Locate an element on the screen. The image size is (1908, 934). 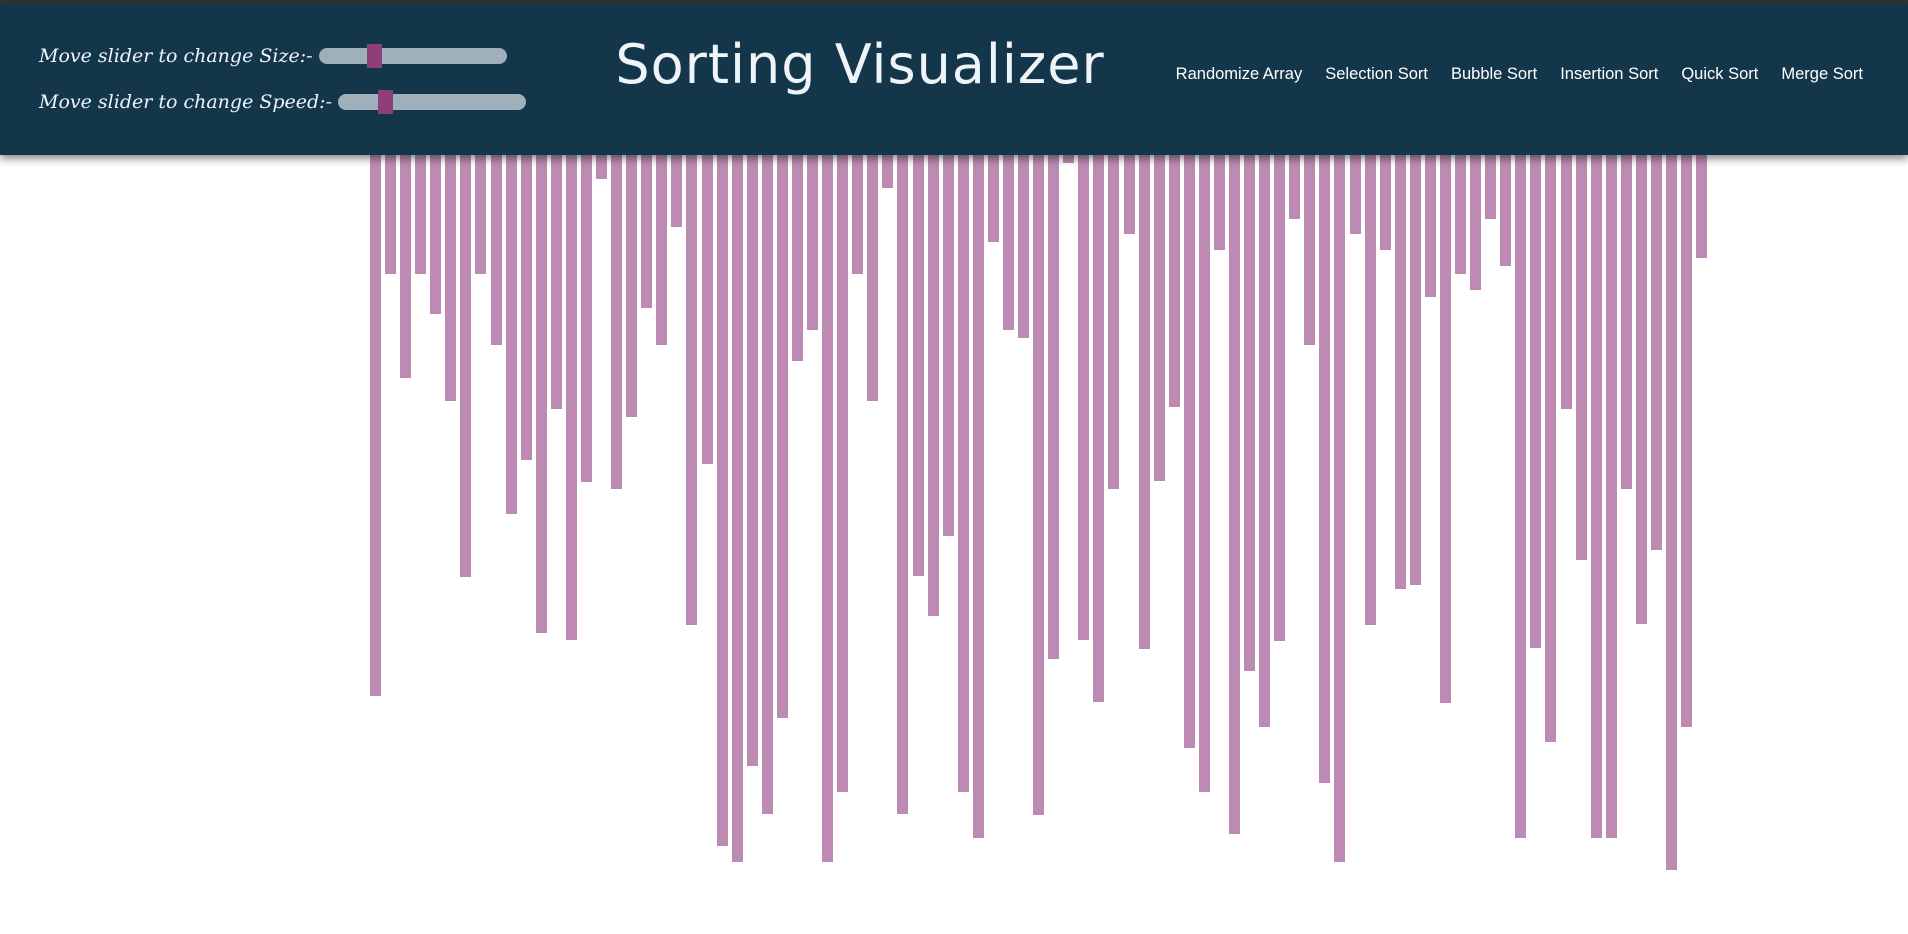
bubble-sort-button: Bubble Sort is located at coordinates (1494, 74).